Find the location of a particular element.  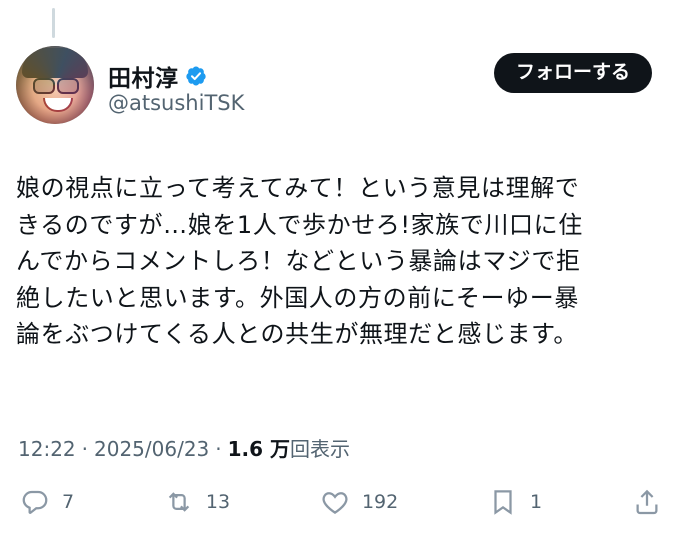

reply-count: 7 is located at coordinates (68, 502).